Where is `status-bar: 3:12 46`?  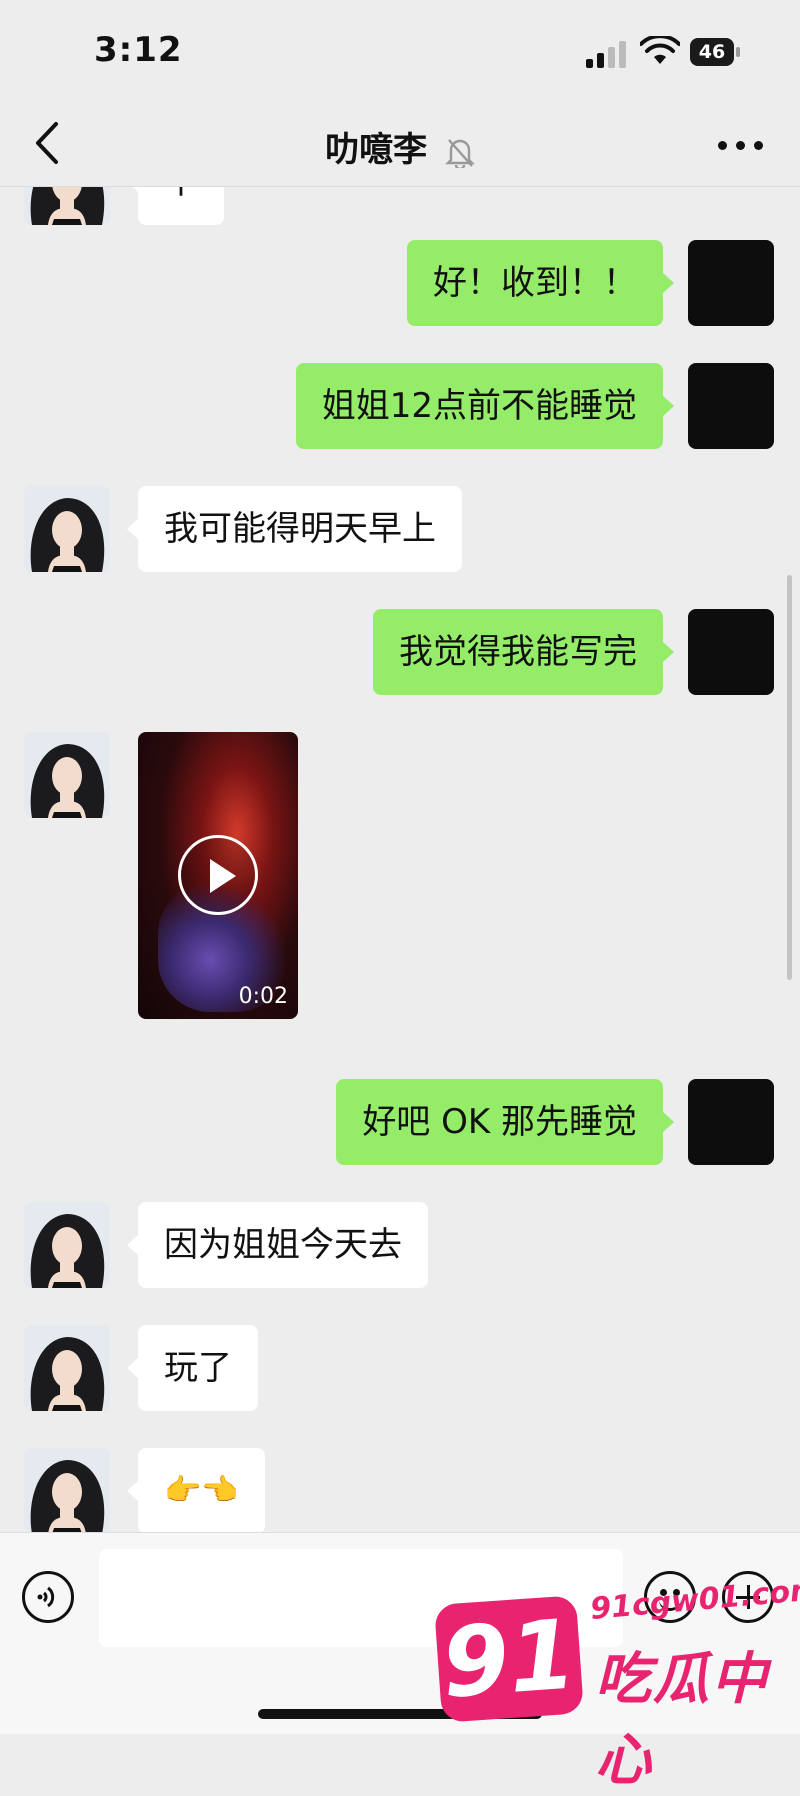
status-bar: 3:12 46 is located at coordinates (400, 50).